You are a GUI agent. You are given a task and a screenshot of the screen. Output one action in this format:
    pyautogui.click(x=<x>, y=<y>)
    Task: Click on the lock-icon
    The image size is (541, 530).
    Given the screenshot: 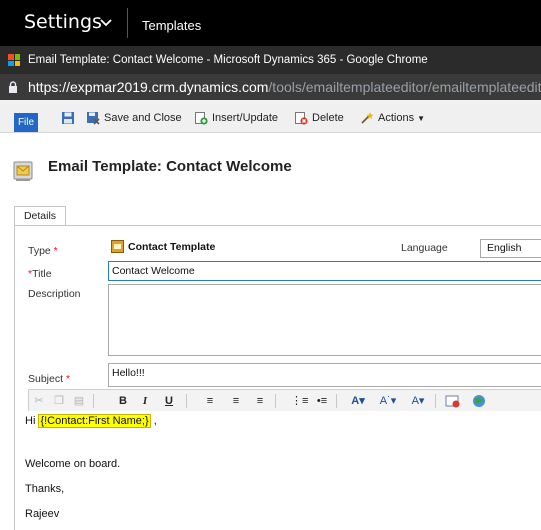 What is the action you would take?
    pyautogui.click(x=13, y=87)
    